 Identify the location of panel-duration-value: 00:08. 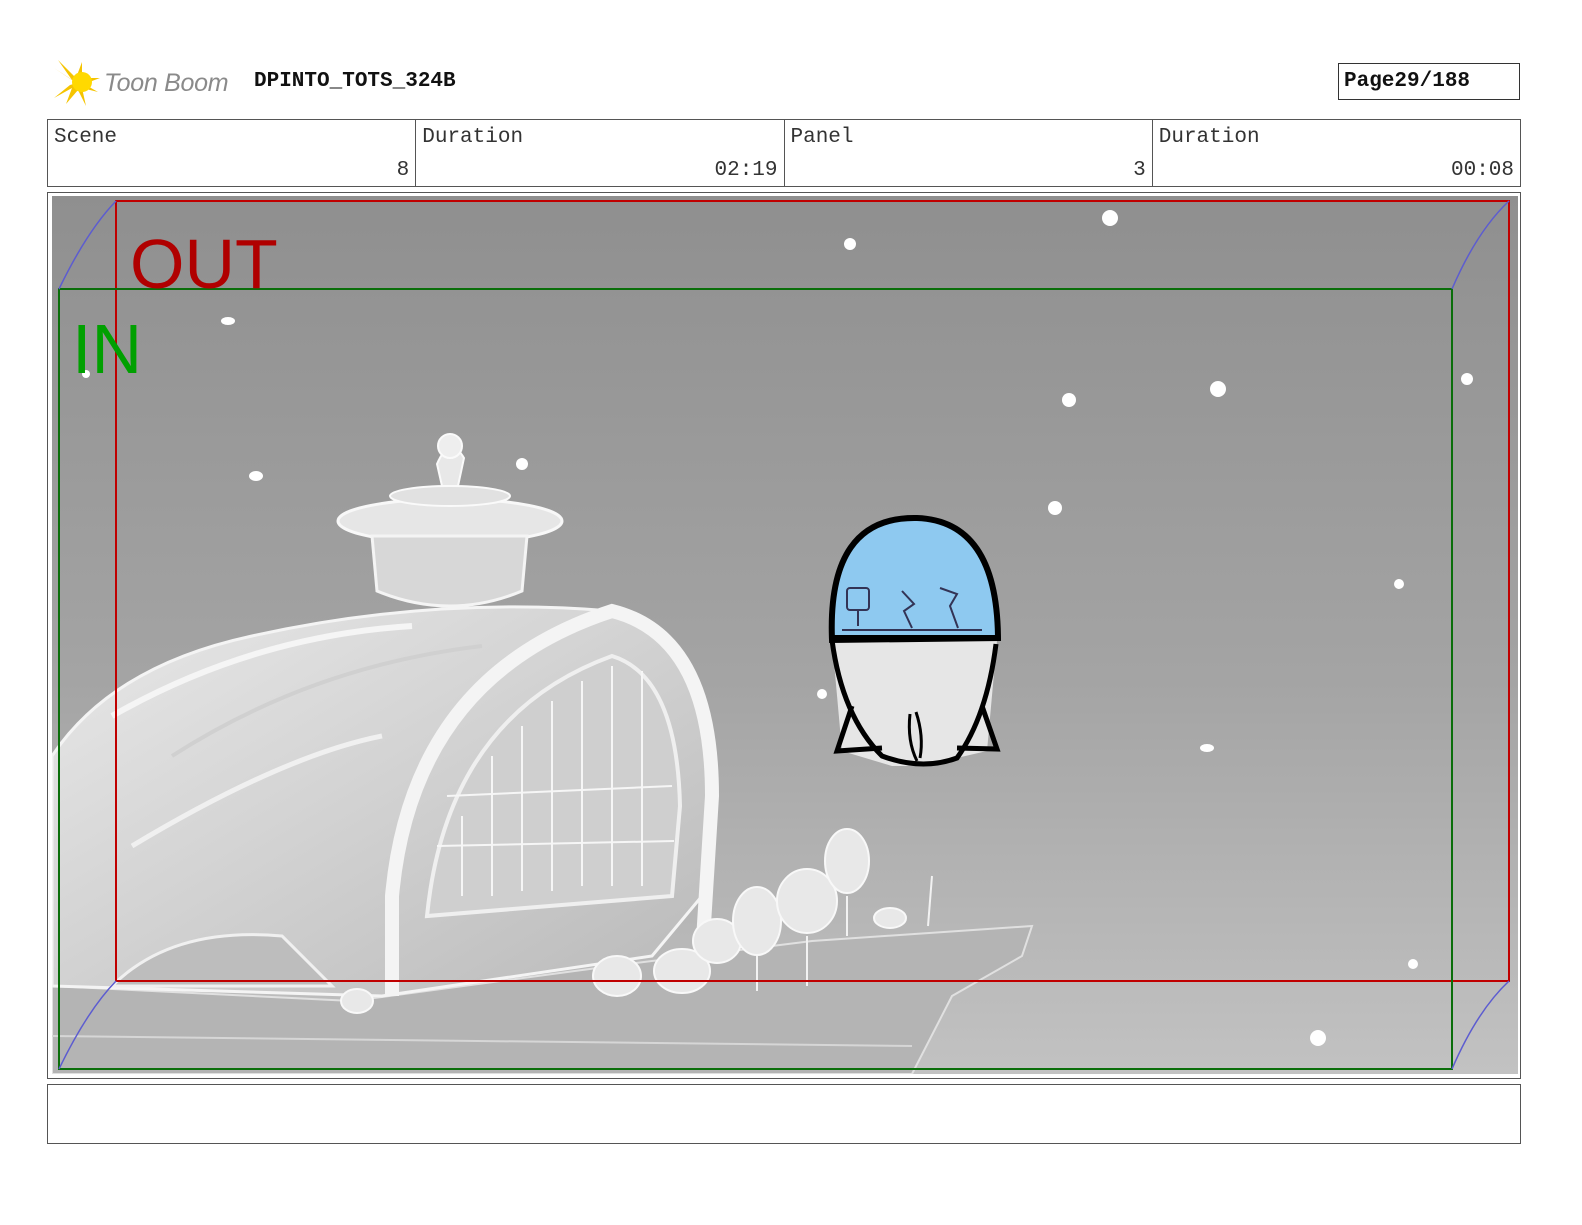
(1482, 170).